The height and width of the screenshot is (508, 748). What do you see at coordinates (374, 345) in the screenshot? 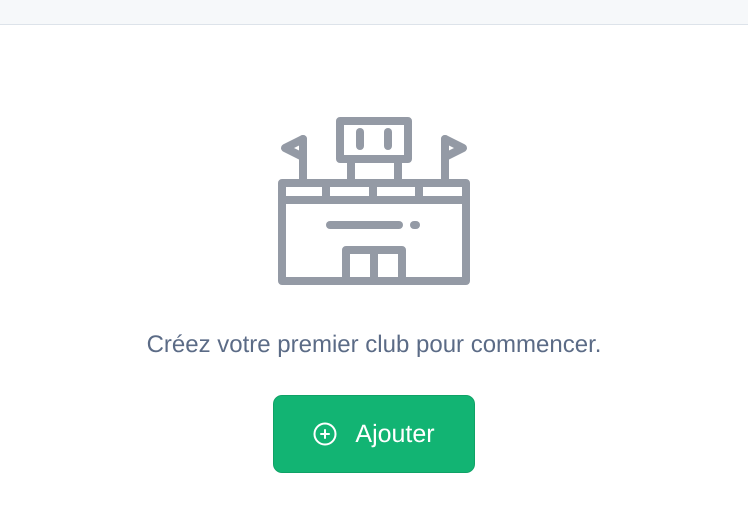
I see `empty-message: Créez votre premier club pour commencer.` at bounding box center [374, 345].